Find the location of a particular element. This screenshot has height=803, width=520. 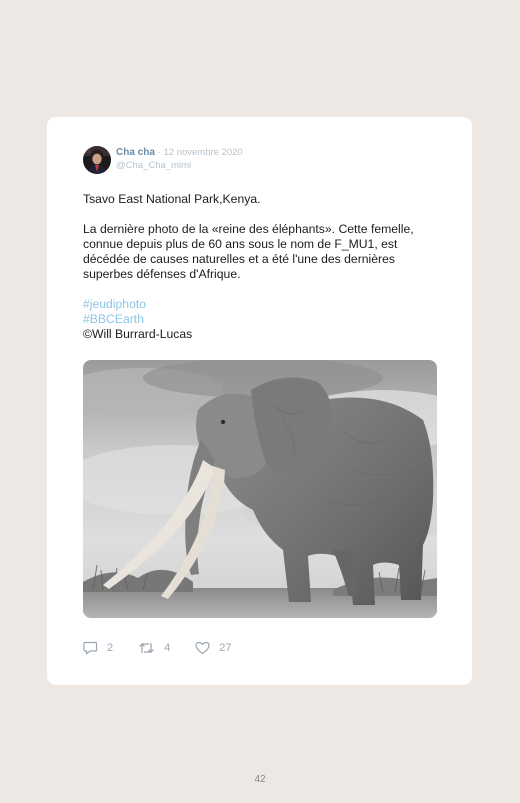

retweet-icon is located at coordinates (147, 648).